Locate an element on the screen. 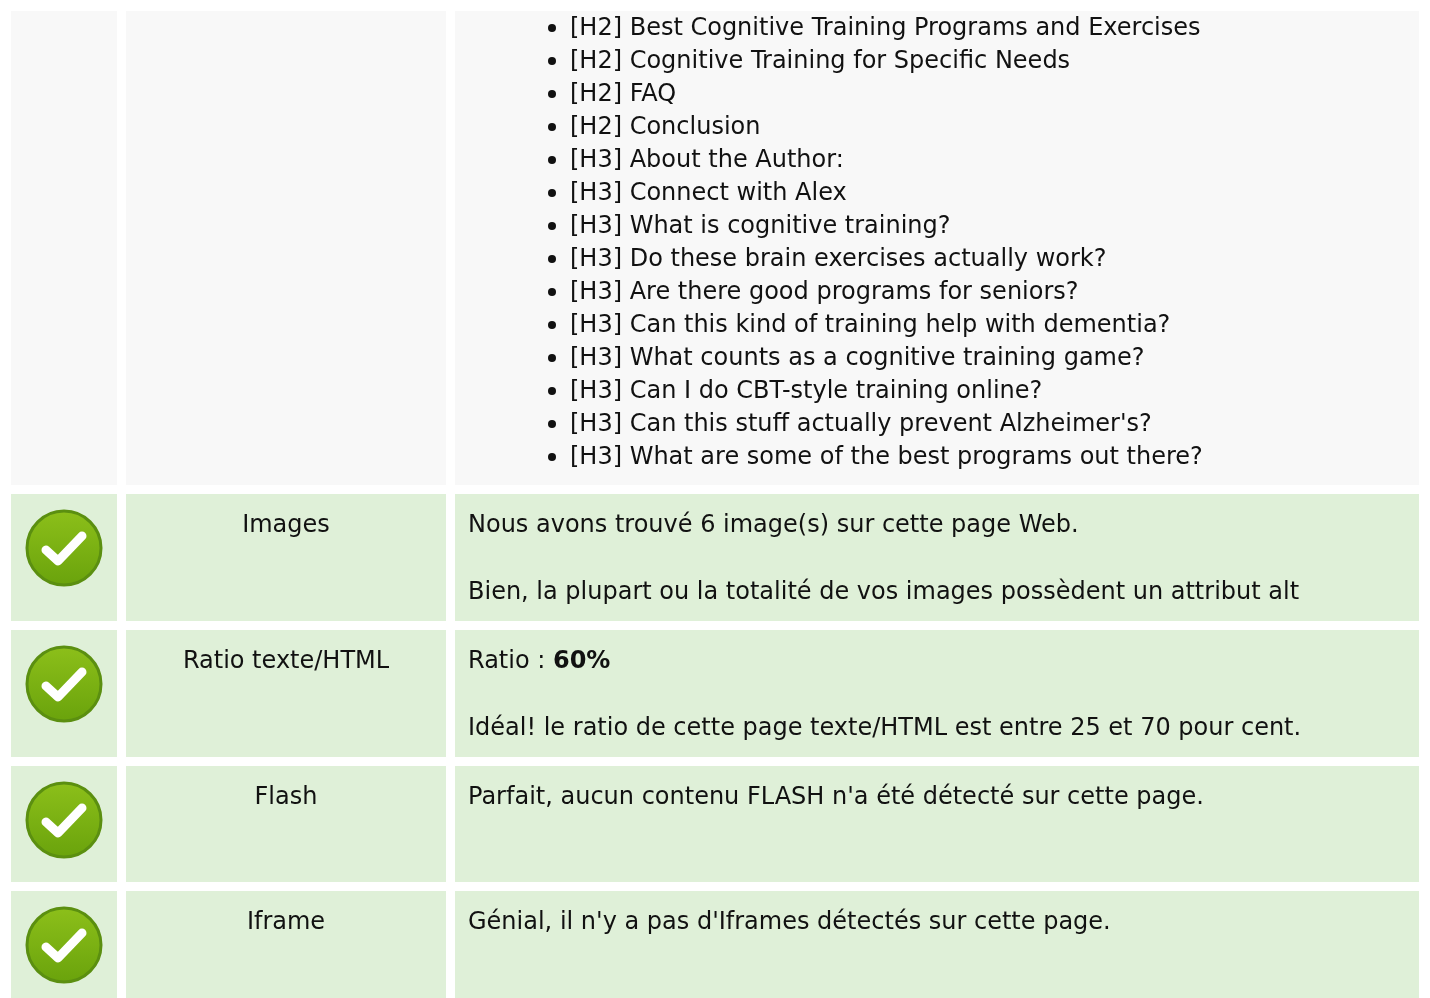 The width and height of the screenshot is (1430, 998). heading-item: [H3] Do these brain exercises actually work? is located at coordinates (838, 258).